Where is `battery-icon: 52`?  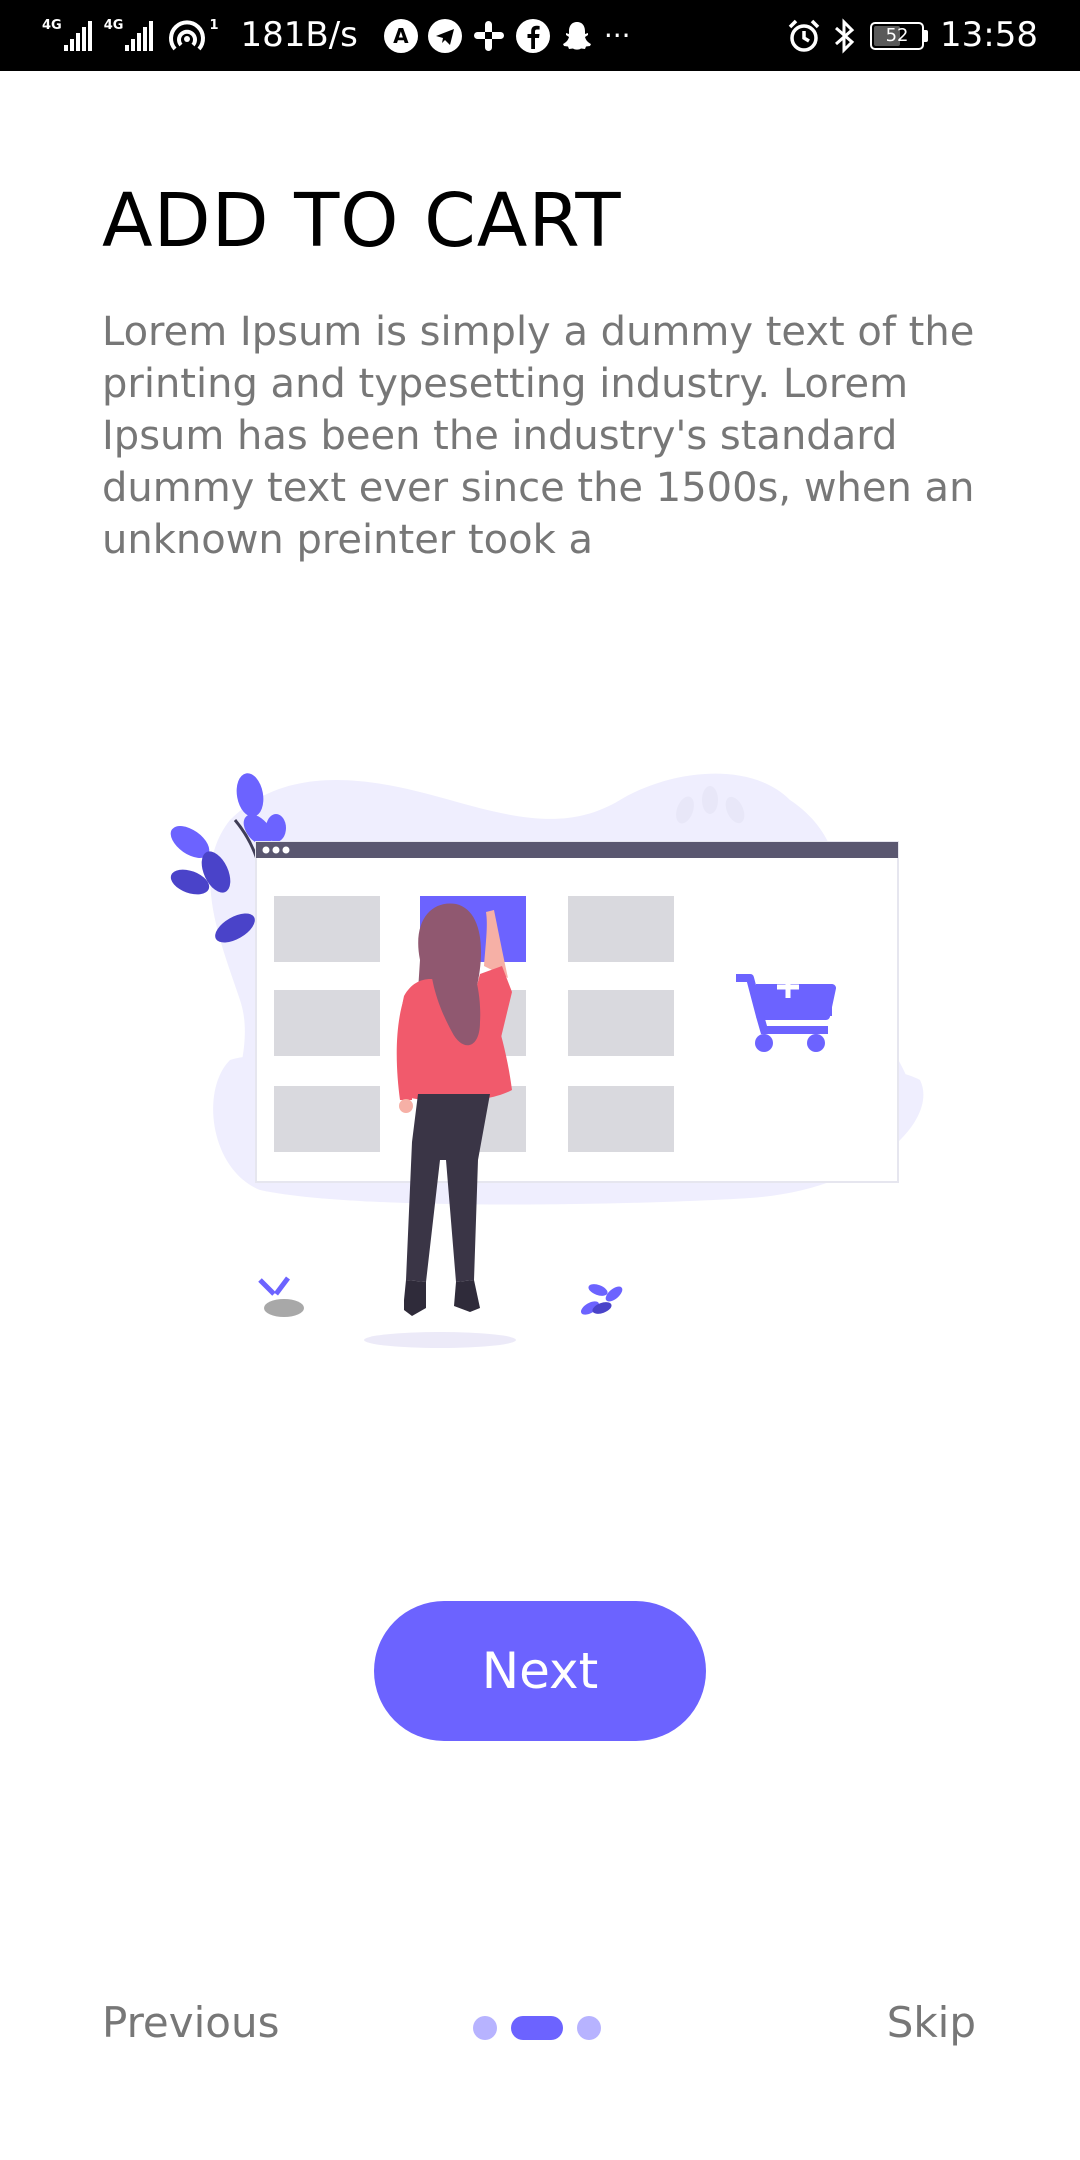 battery-icon: 52 is located at coordinates (897, 35).